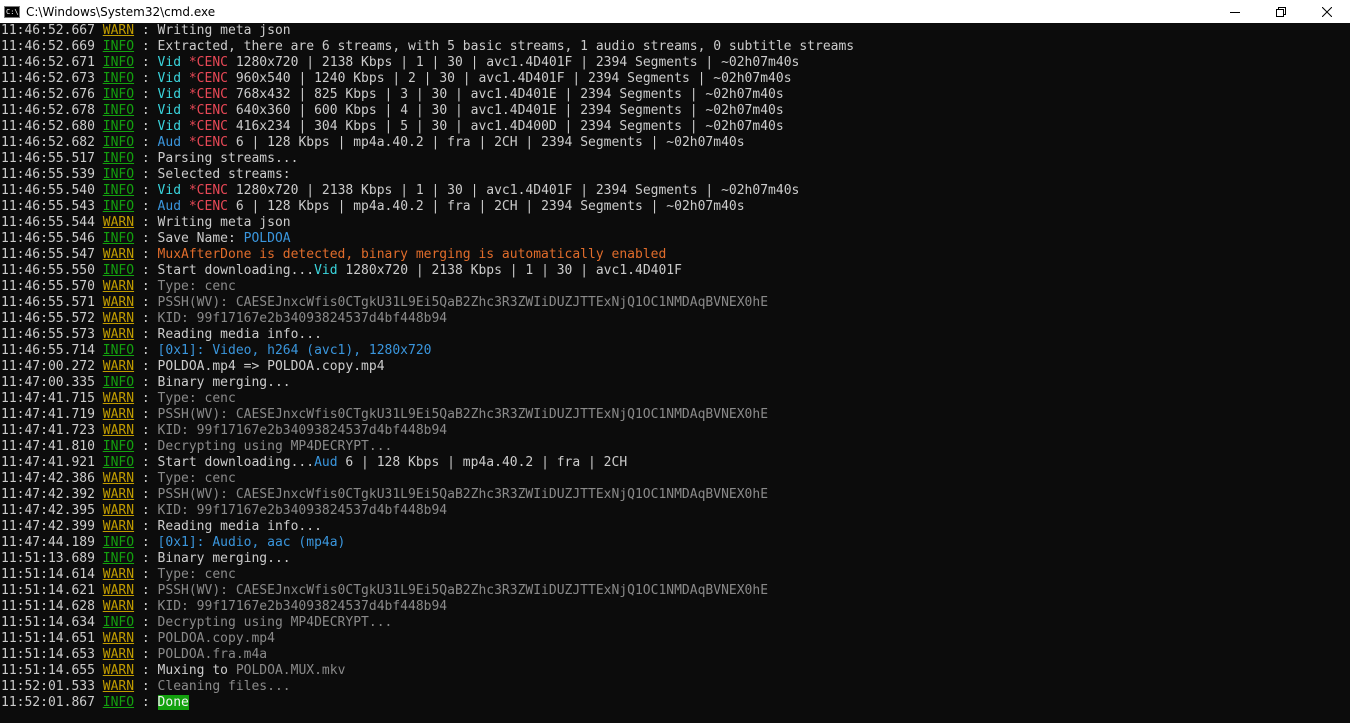 The height and width of the screenshot is (723, 1350). What do you see at coordinates (48, 478) in the screenshot?
I see `log-timestamp: 11:47:42.386` at bounding box center [48, 478].